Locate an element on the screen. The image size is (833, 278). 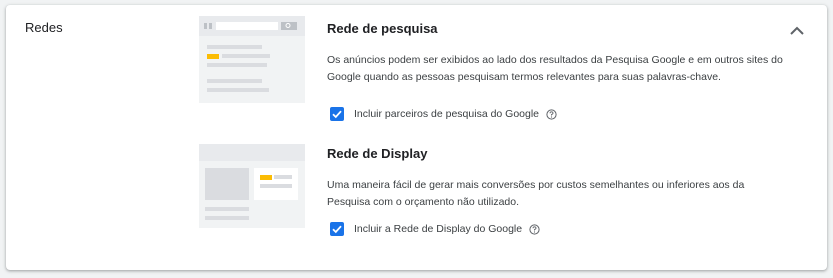
display-network-illustration is located at coordinates (252, 186).